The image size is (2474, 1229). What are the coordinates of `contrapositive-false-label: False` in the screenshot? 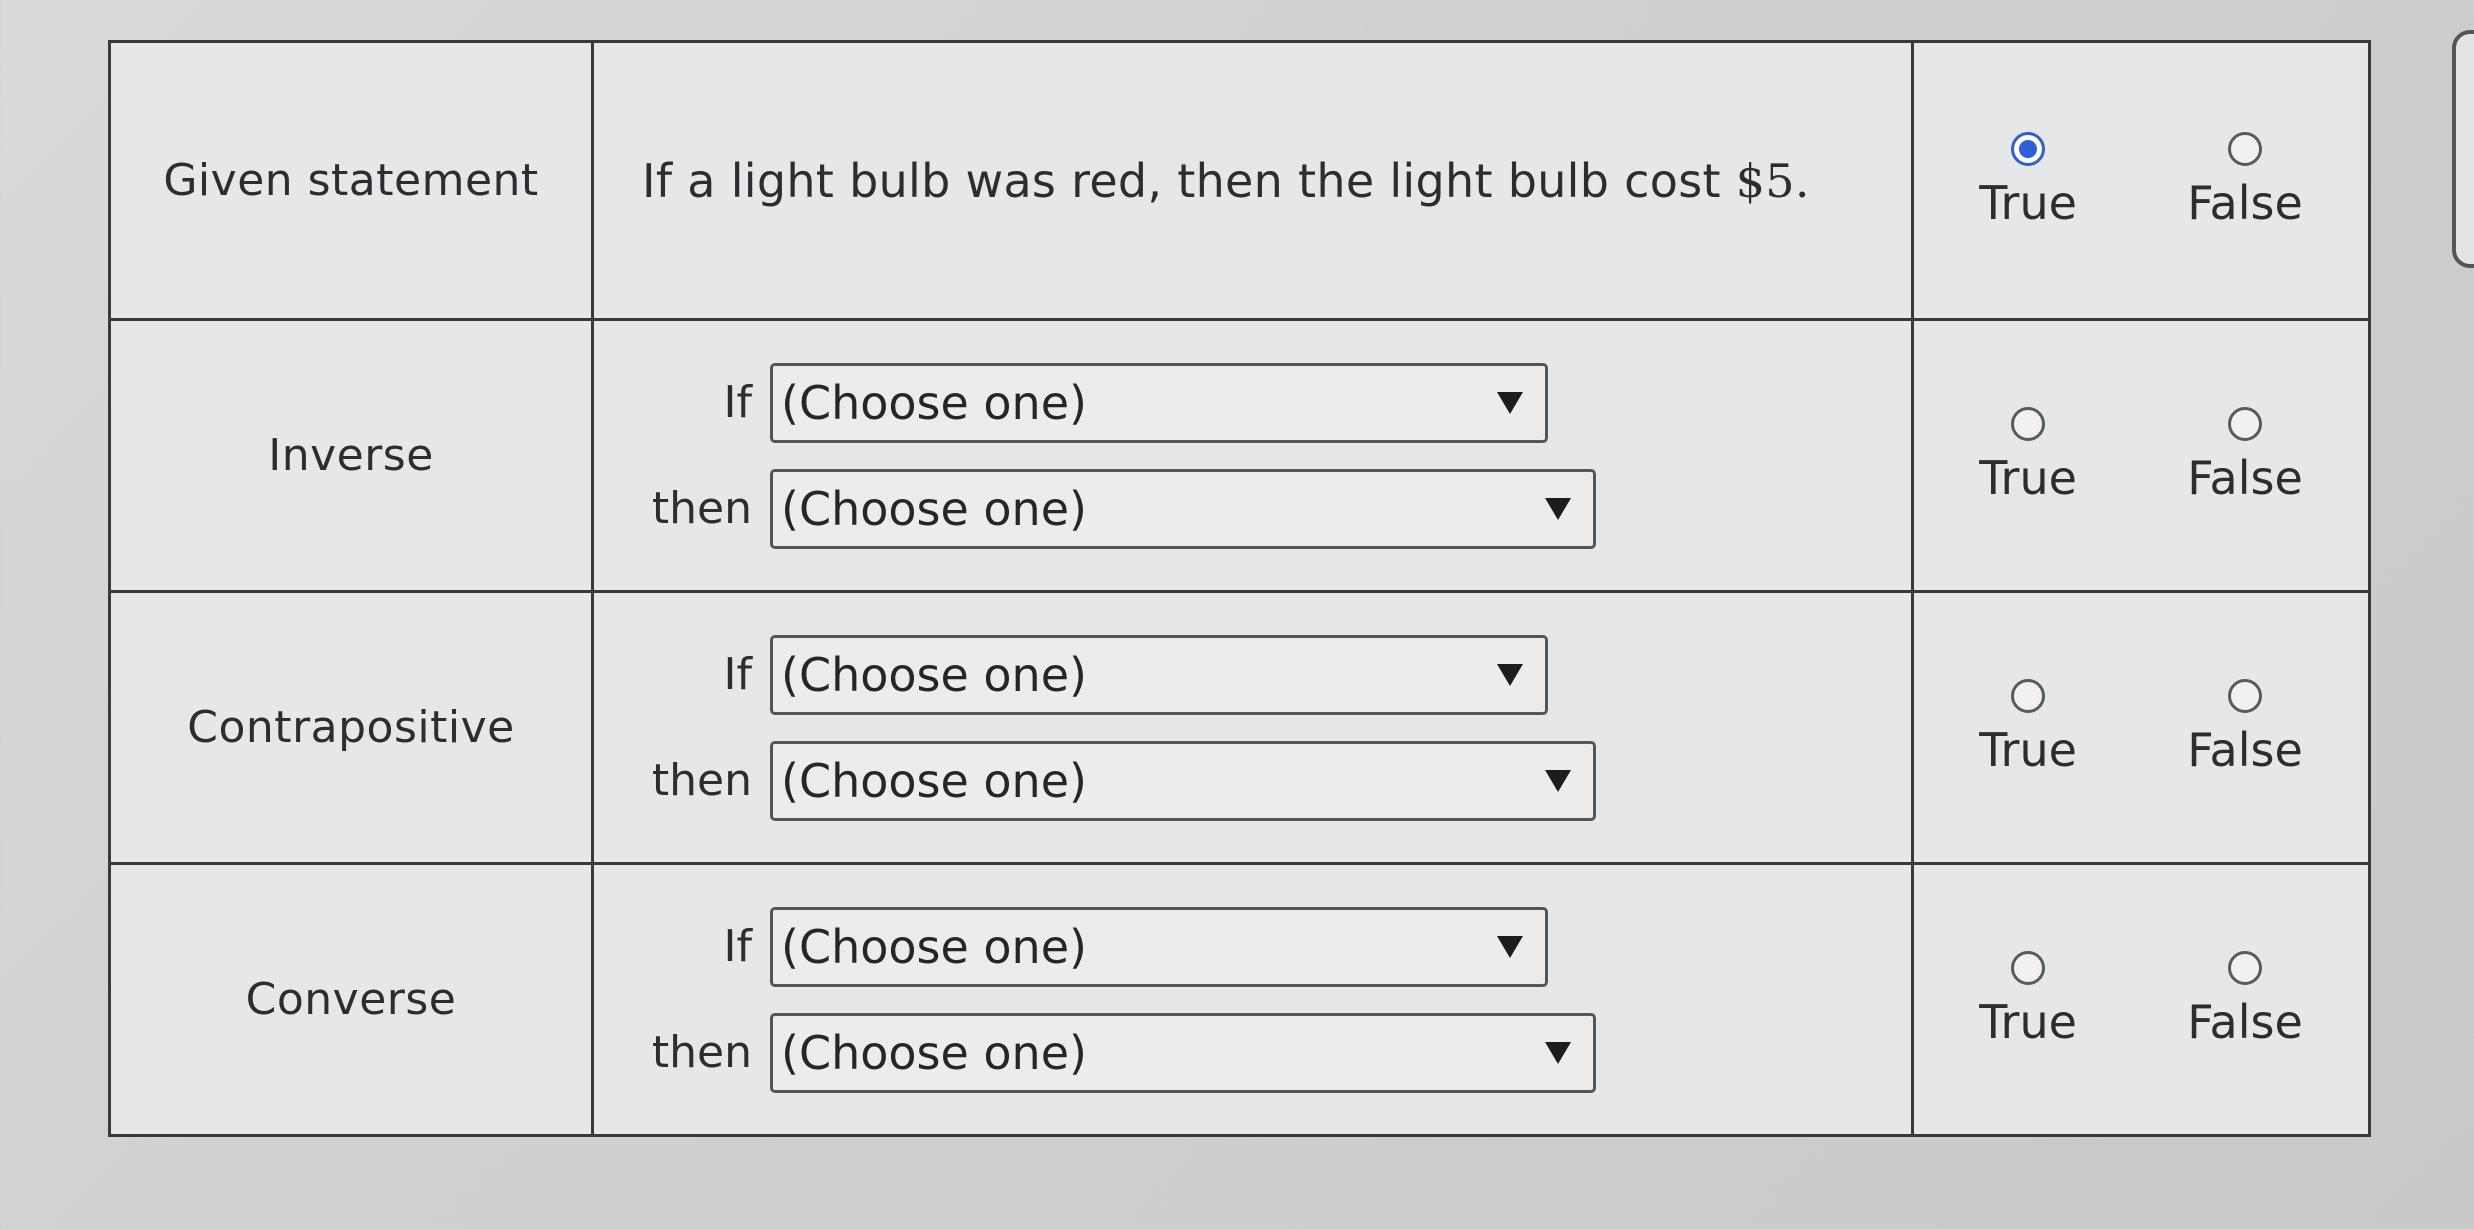 It's located at (2245, 749).